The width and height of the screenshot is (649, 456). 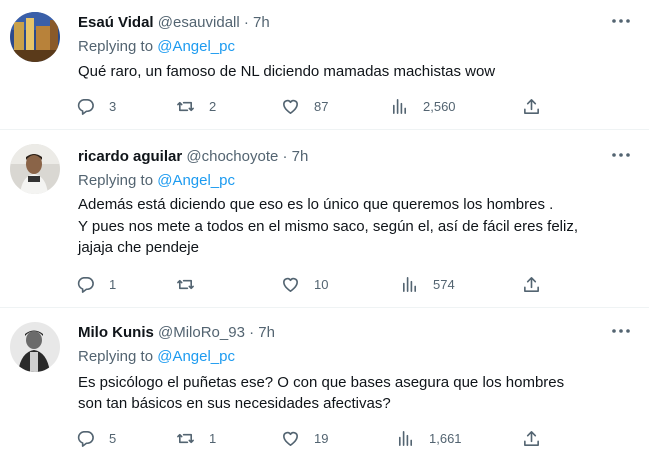 What do you see at coordinates (427, 284) in the screenshot?
I see `views-button: 574` at bounding box center [427, 284].